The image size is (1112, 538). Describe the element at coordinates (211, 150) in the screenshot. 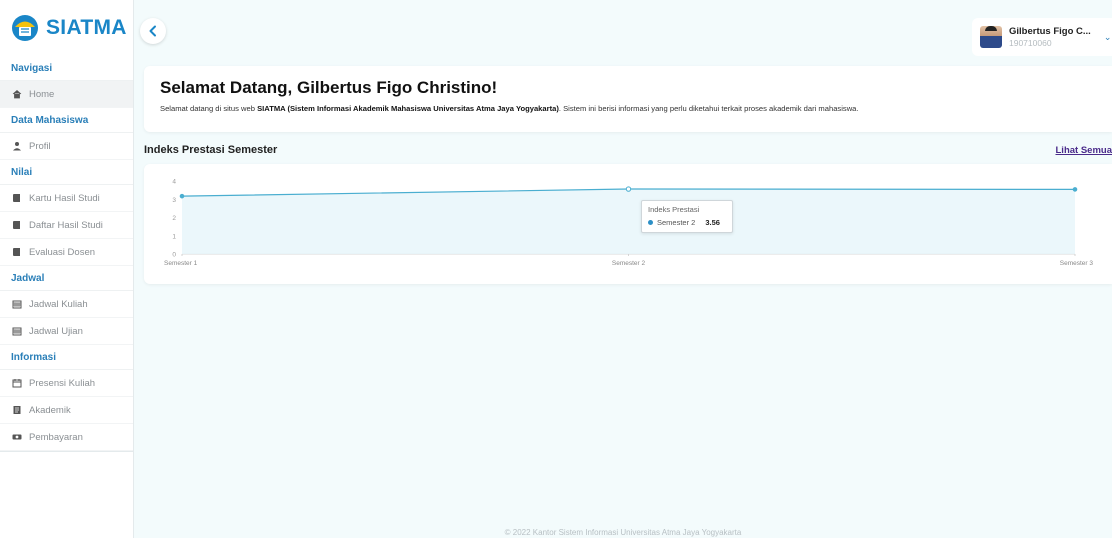

I see `ip-section-title: Indeks Prestasi Semester` at that location.